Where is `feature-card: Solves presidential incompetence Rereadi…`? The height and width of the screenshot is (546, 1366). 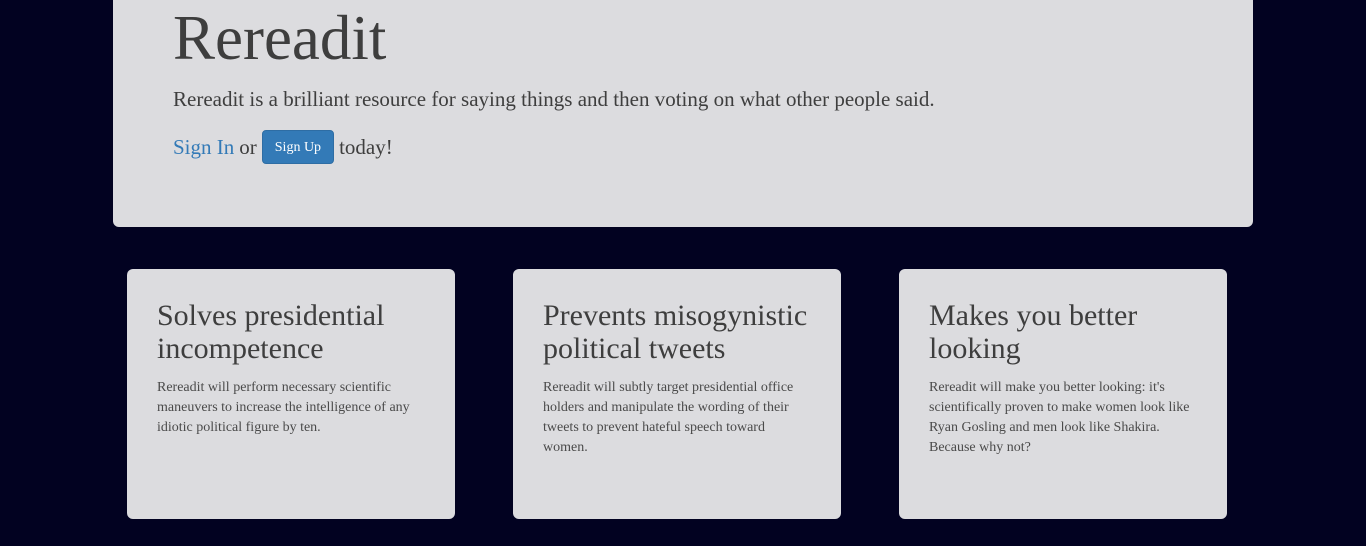
feature-card: Solves presidential incompetence Rereadi… is located at coordinates (291, 394).